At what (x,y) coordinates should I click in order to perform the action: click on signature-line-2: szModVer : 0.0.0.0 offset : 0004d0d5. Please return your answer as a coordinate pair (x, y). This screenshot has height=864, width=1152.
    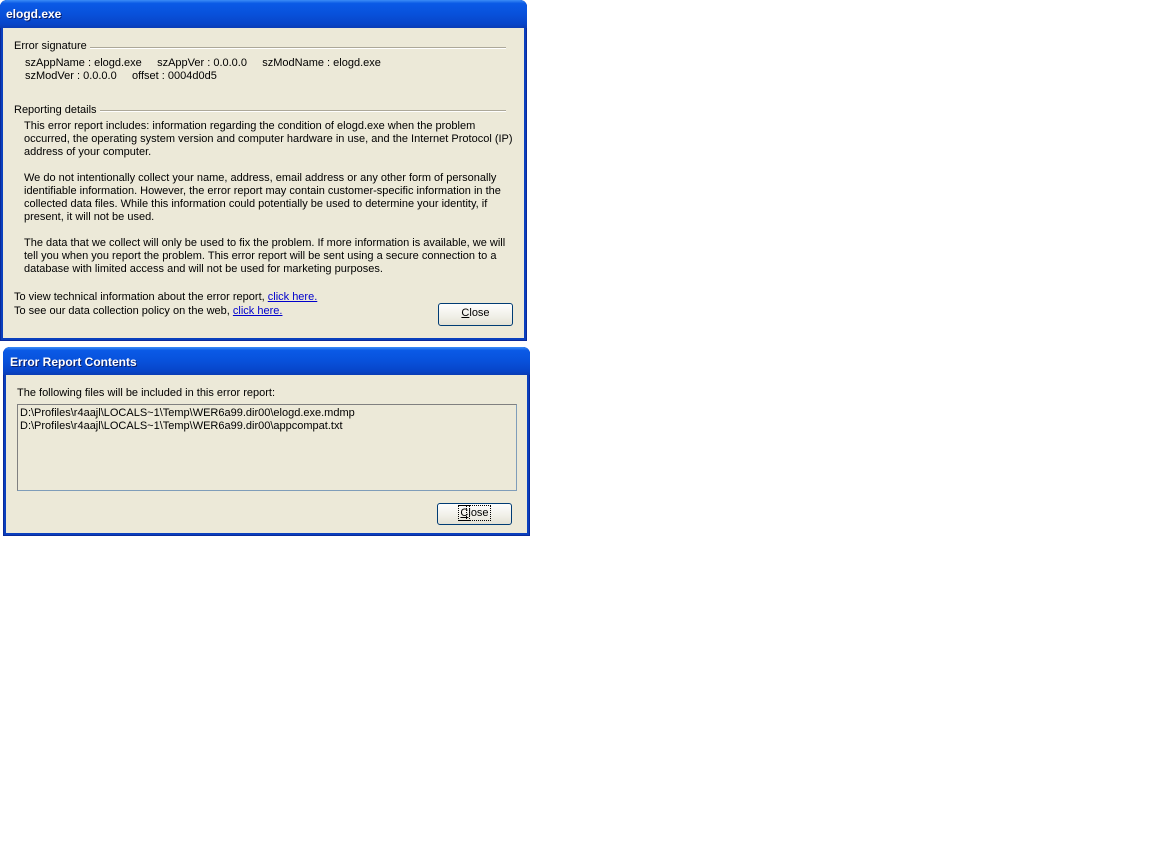
    Looking at the image, I should click on (121, 76).